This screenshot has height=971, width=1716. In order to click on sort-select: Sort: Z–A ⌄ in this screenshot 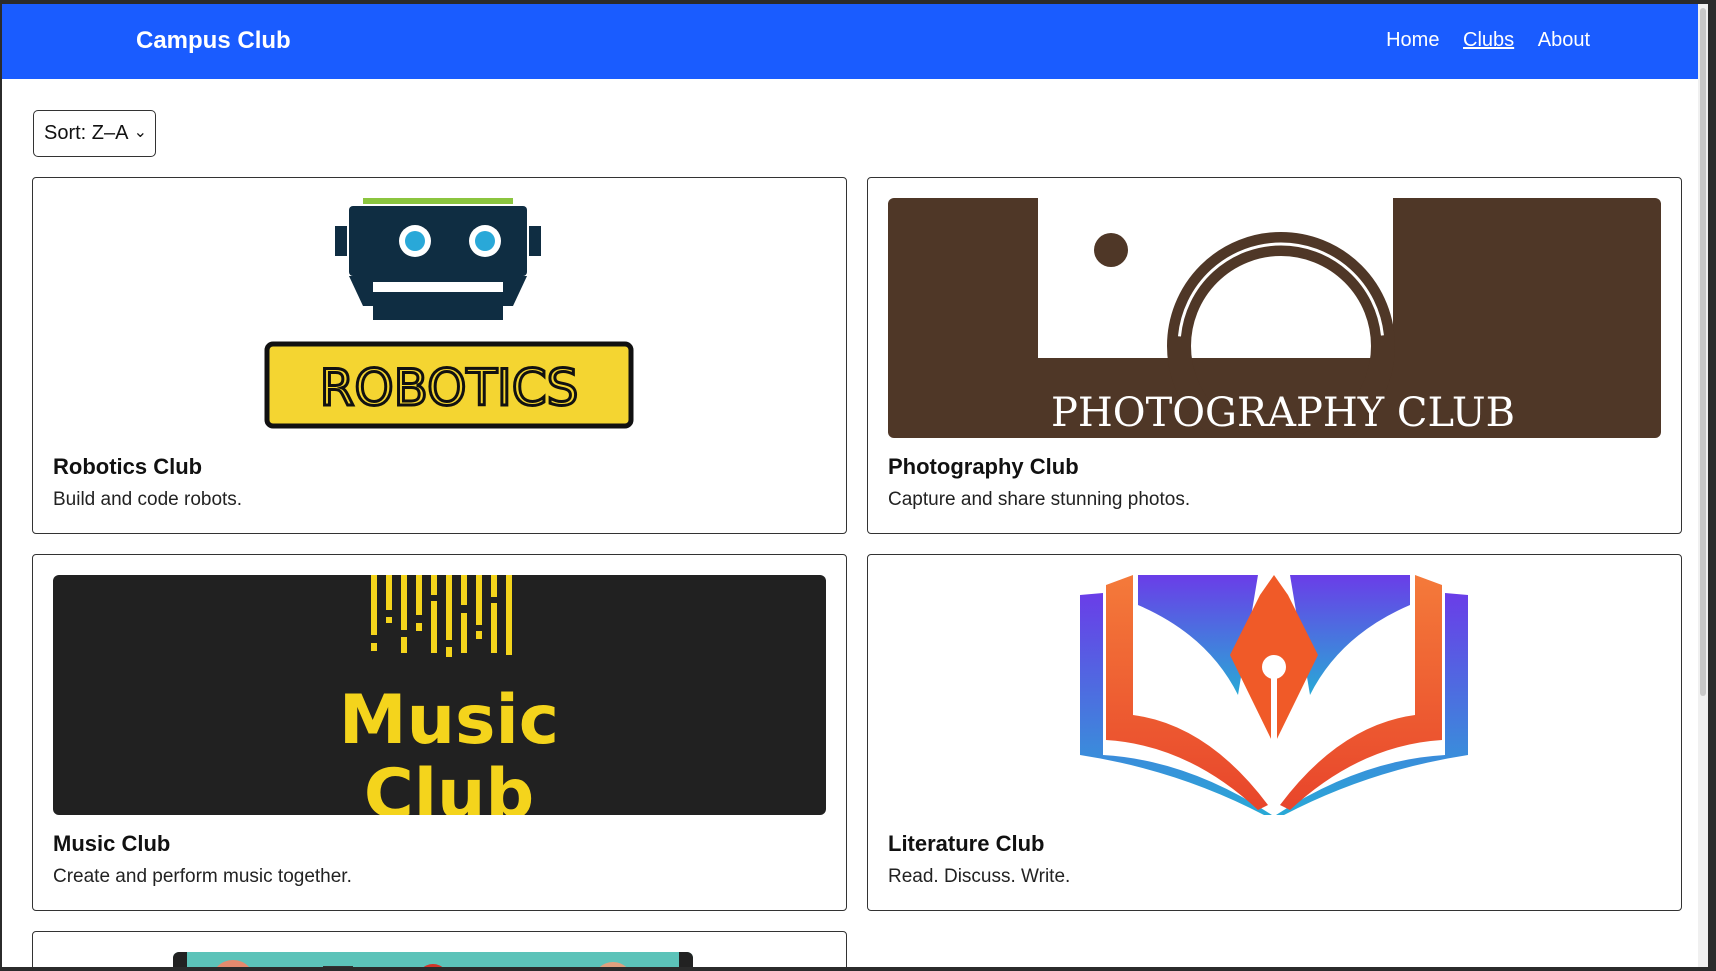, I will do `click(94, 133)`.